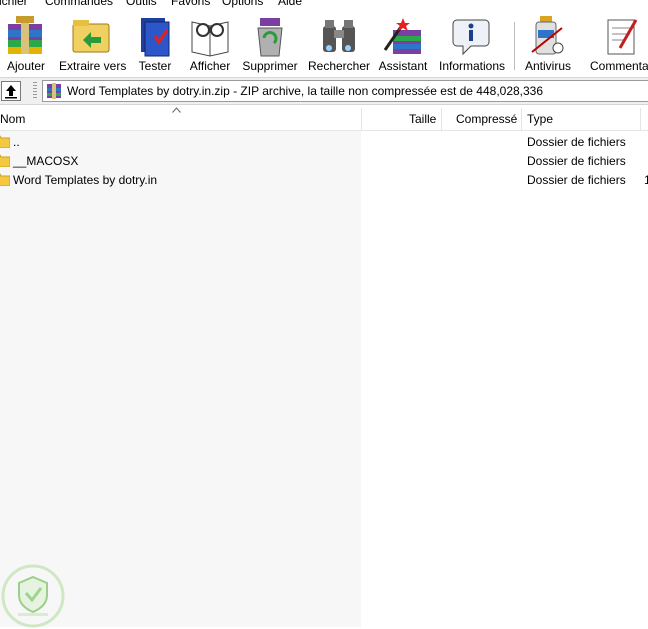 The image size is (648, 629). I want to click on view-button: Afficher, so click(210, 44).